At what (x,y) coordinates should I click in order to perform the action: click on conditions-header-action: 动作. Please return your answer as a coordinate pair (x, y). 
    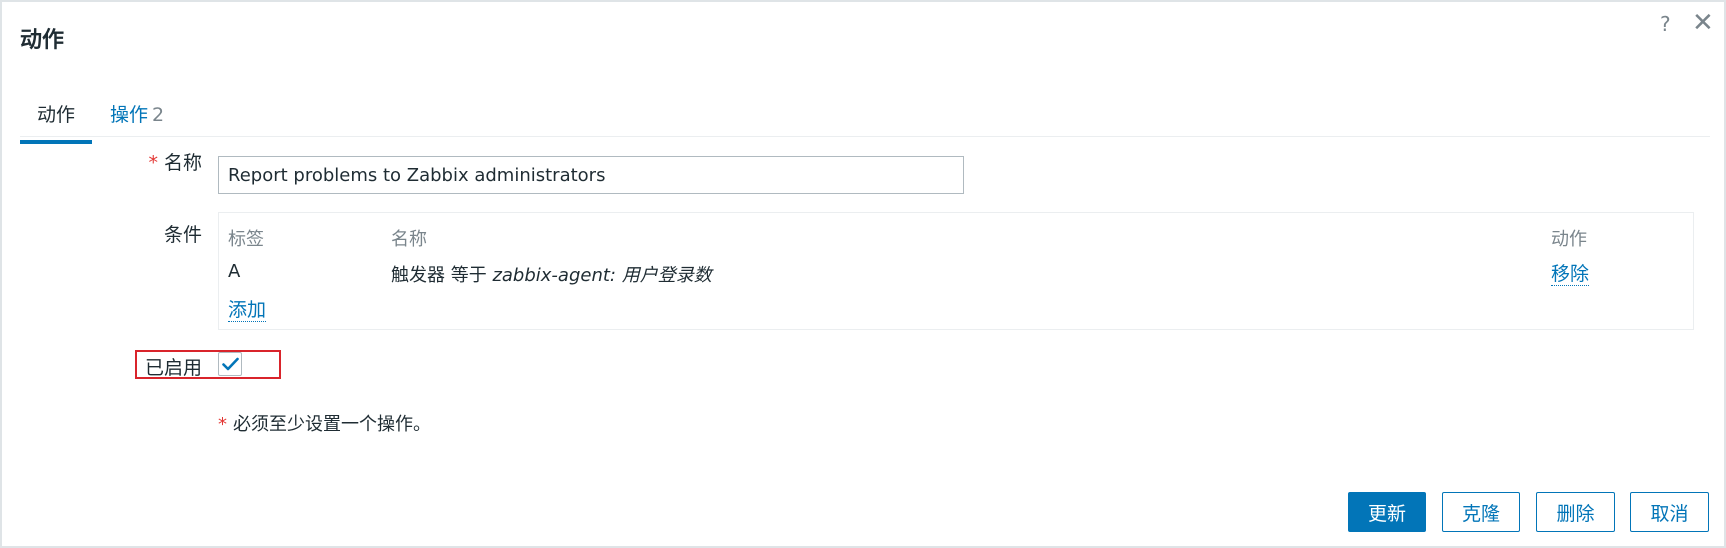
    Looking at the image, I should click on (1569, 239).